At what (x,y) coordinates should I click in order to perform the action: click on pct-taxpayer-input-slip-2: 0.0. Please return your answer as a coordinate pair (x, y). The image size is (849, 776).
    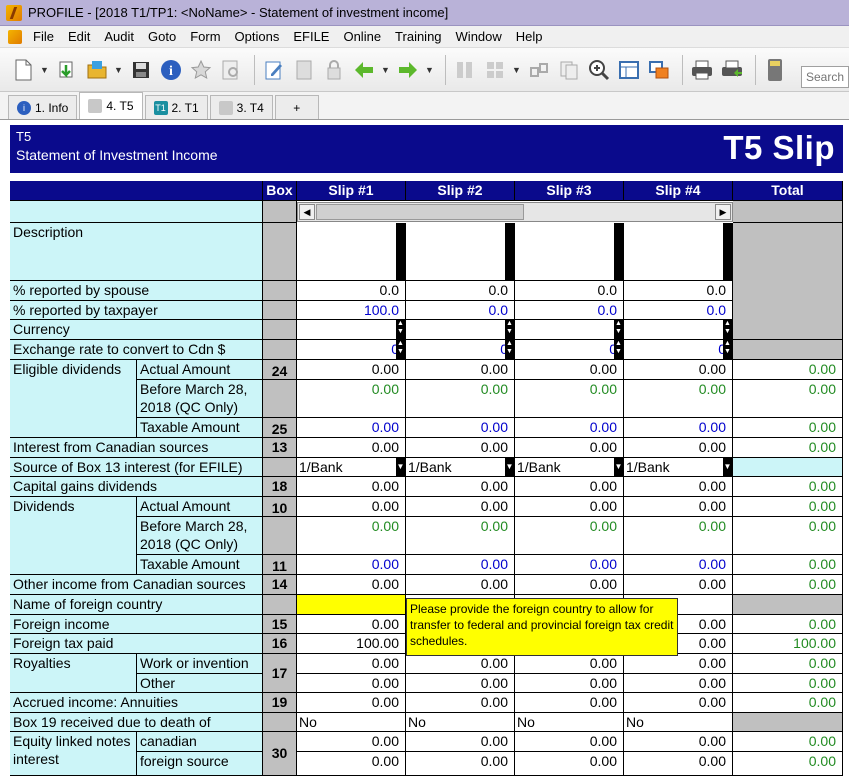
    Looking at the image, I should click on (460, 310).